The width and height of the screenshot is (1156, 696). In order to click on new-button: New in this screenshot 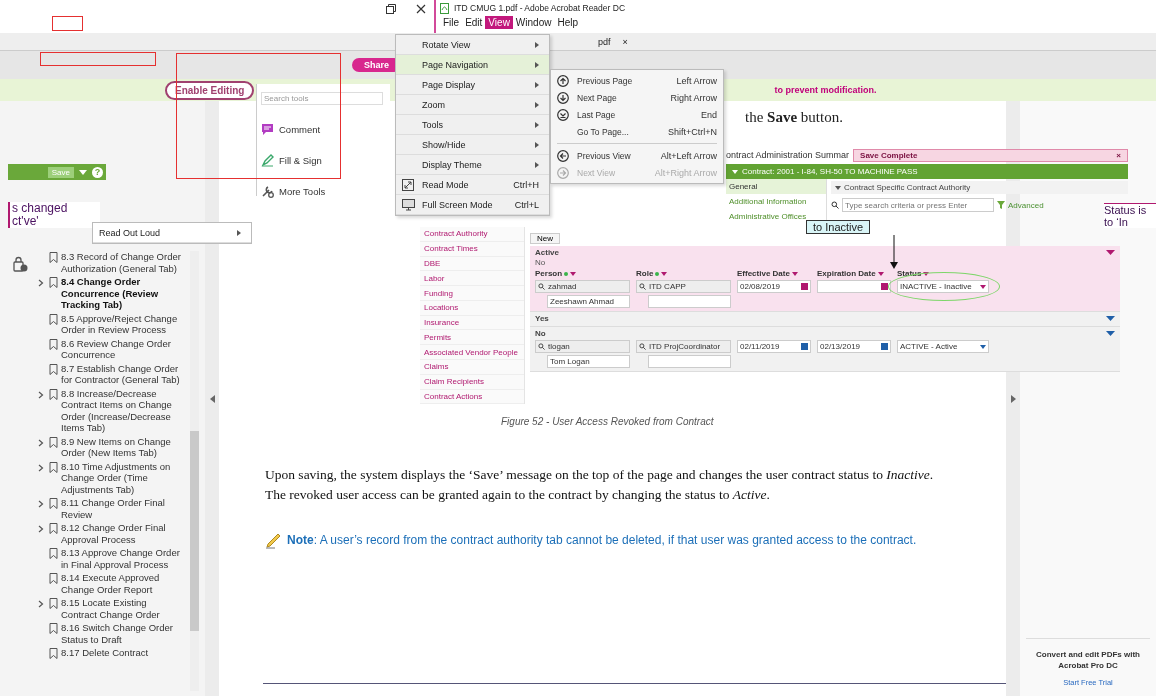, I will do `click(545, 238)`.